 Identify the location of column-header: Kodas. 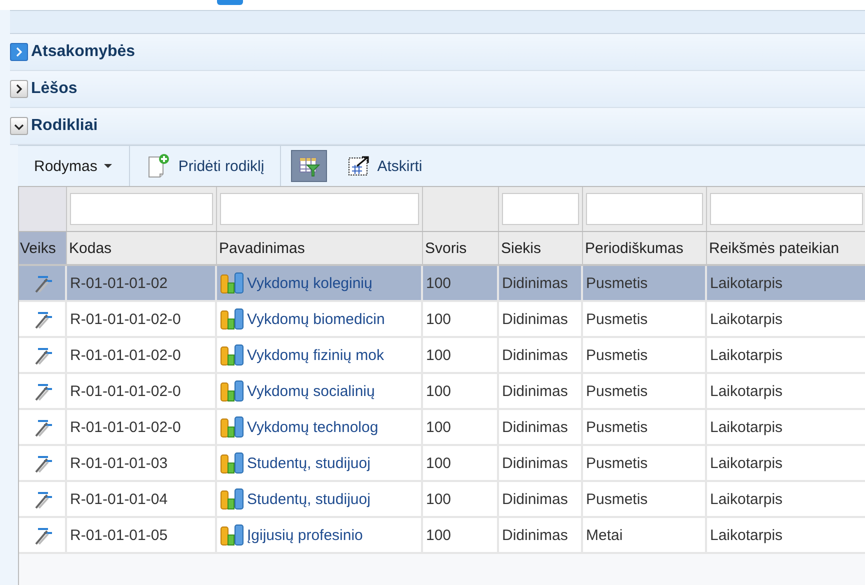
(142, 248).